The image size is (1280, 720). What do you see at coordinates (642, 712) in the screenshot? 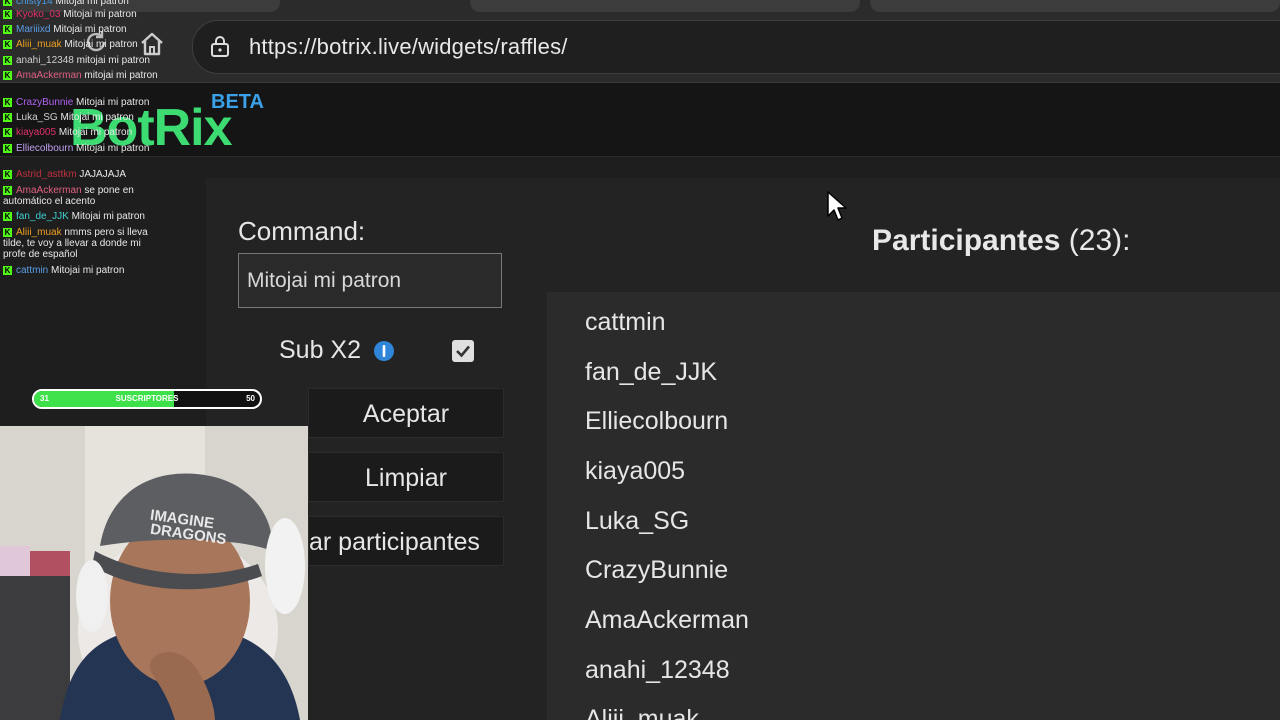
I see `participant-item: Aliii_muak` at bounding box center [642, 712].